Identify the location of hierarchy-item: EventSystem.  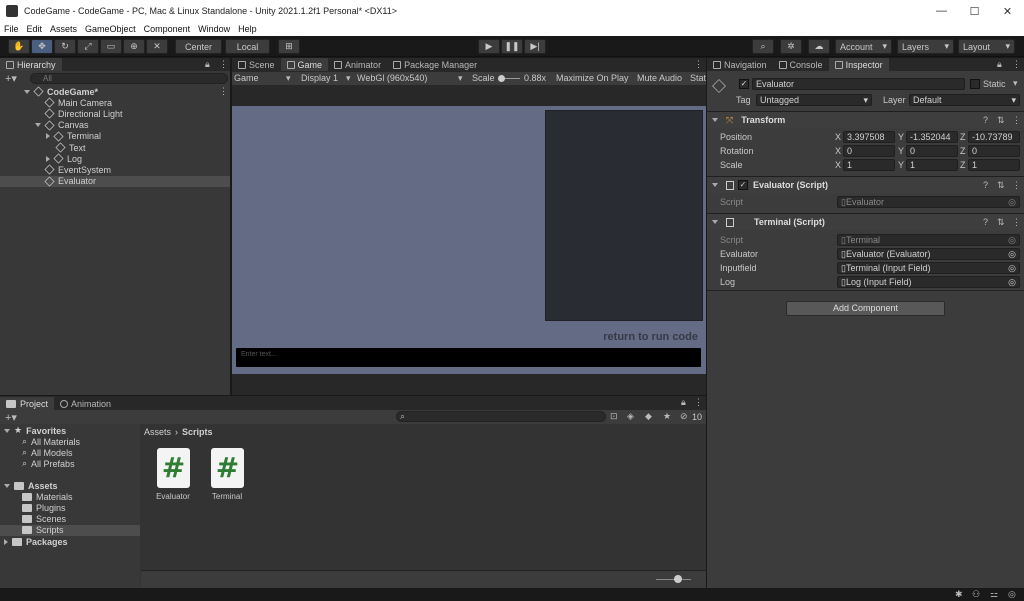
(115, 169).